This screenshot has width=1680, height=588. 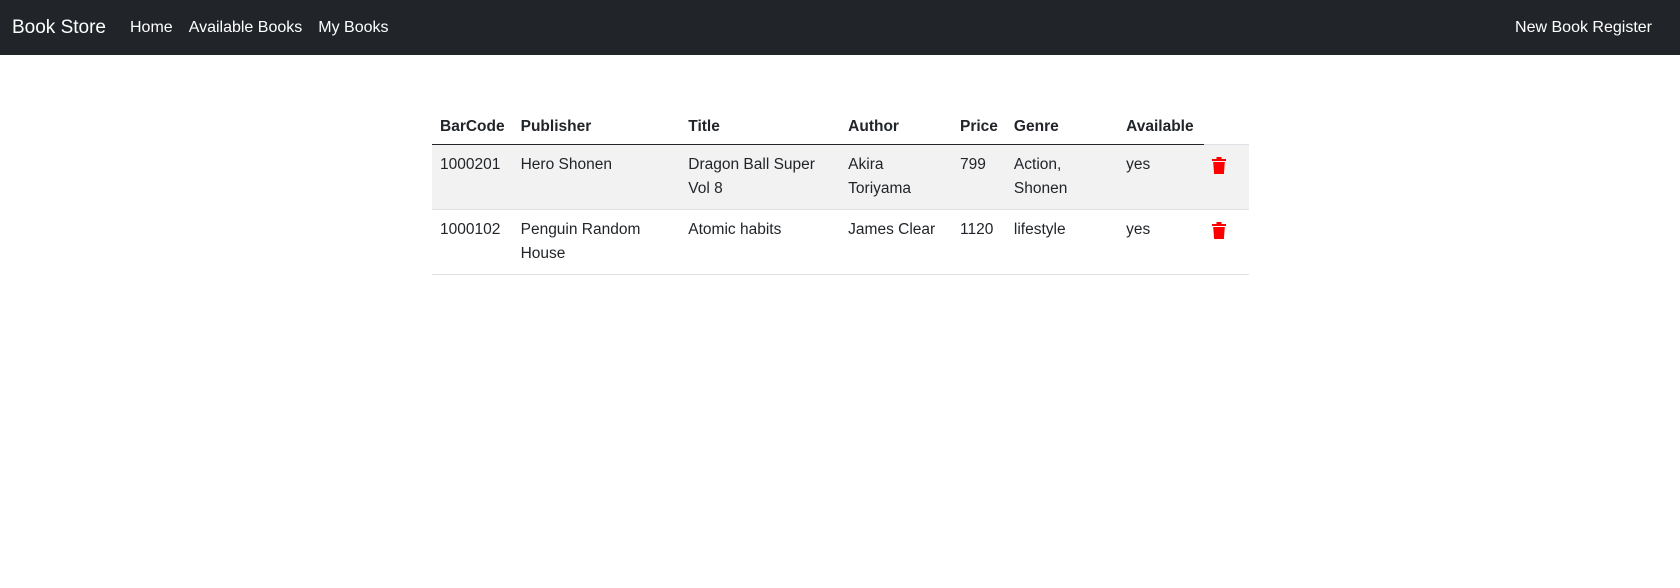 What do you see at coordinates (1226, 125) in the screenshot?
I see `header-action` at bounding box center [1226, 125].